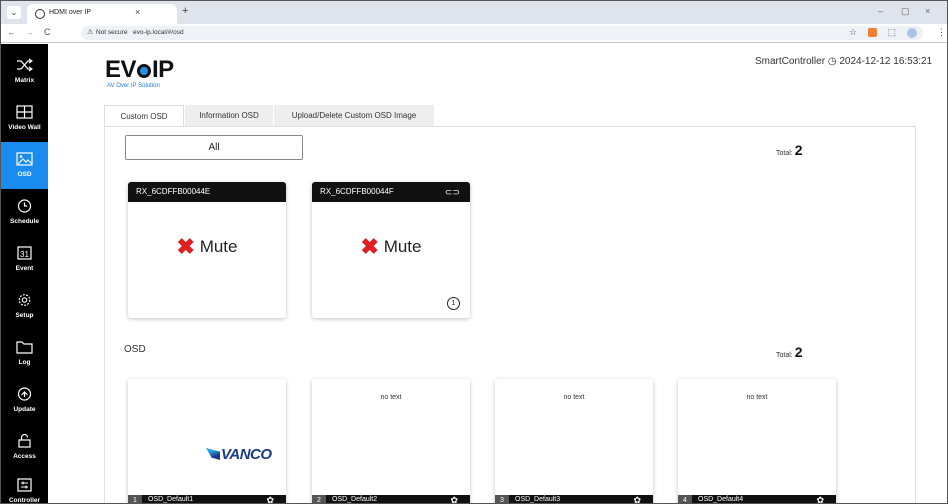 The width and height of the screenshot is (948, 504). I want to click on osd-section-title: OSD, so click(135, 349).